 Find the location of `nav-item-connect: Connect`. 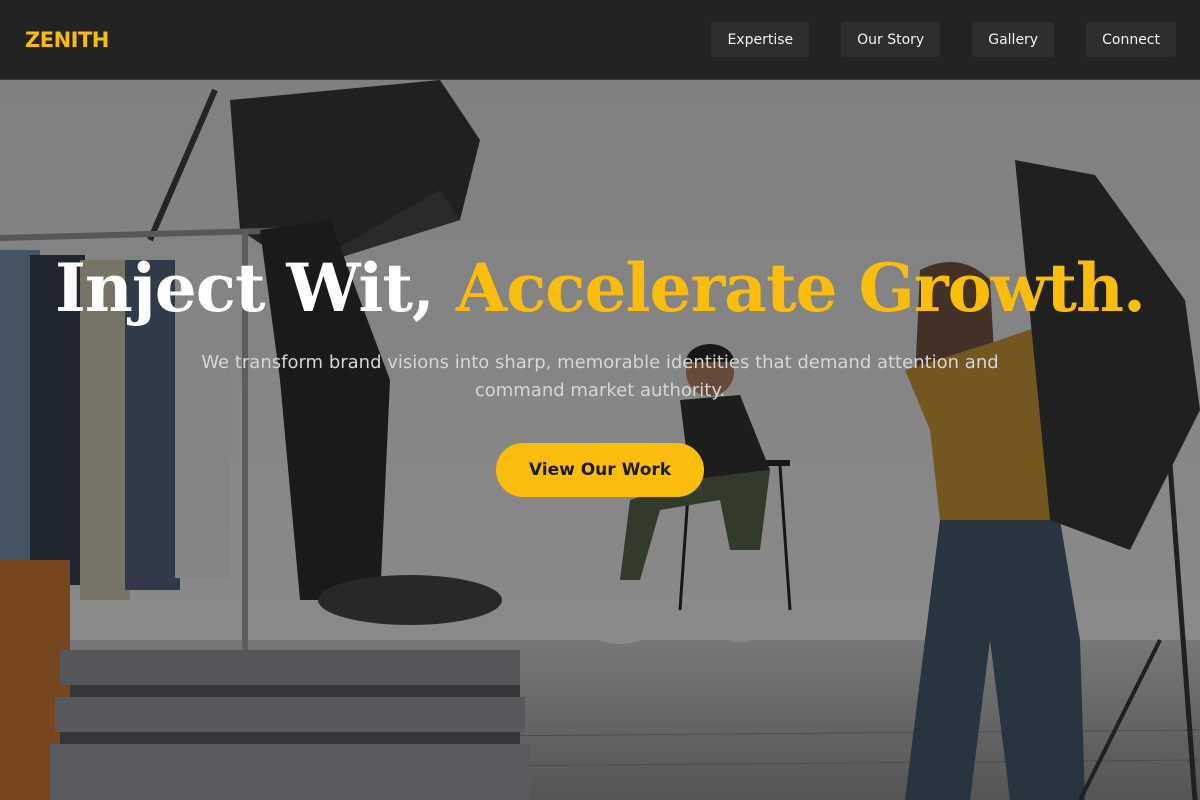

nav-item-connect: Connect is located at coordinates (1131, 39).